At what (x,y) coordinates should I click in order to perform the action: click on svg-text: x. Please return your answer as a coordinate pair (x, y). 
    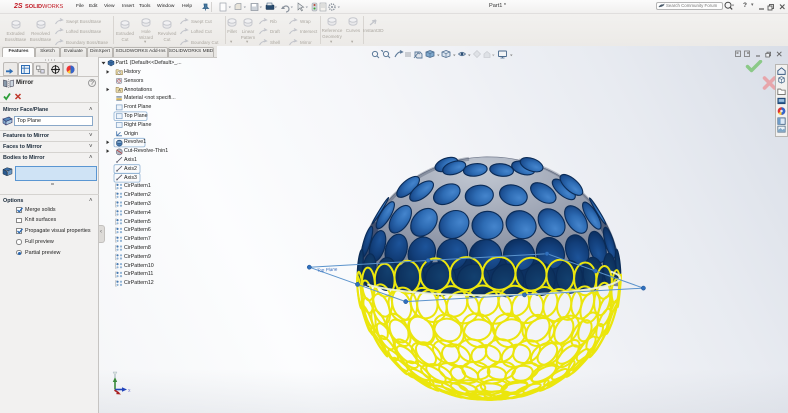
    Looking at the image, I should click on (129, 391).